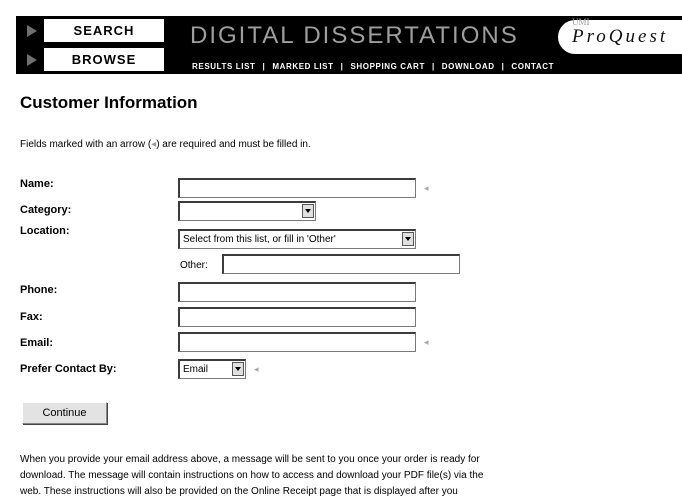  What do you see at coordinates (302, 66) in the screenshot?
I see `marked-list-link: MARKED LIST` at bounding box center [302, 66].